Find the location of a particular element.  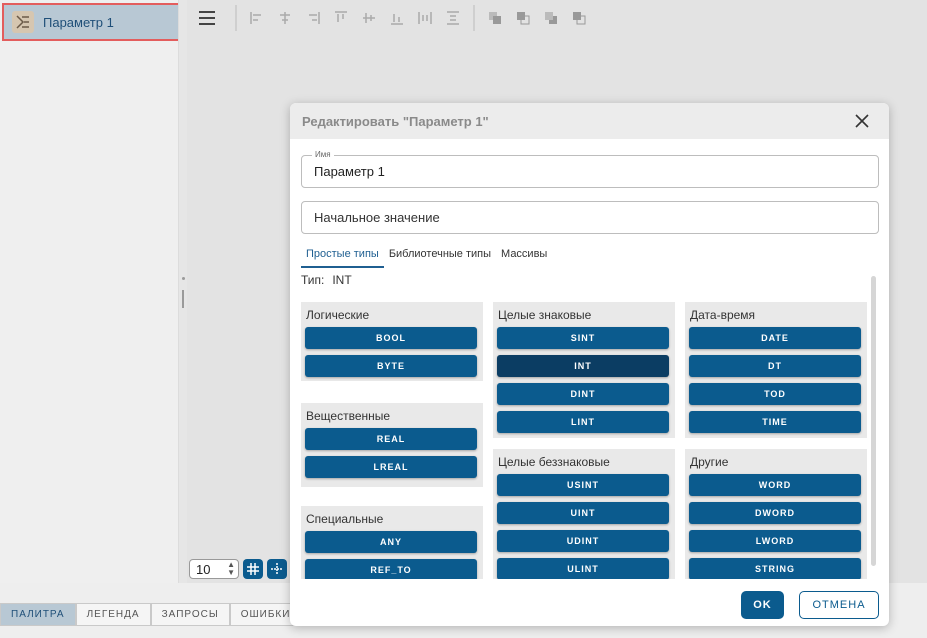

type-button-string: STRING is located at coordinates (775, 568).